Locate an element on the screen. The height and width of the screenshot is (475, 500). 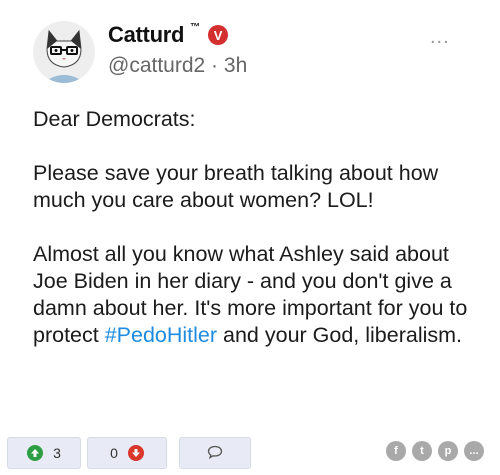
comment-icon is located at coordinates (215, 453).